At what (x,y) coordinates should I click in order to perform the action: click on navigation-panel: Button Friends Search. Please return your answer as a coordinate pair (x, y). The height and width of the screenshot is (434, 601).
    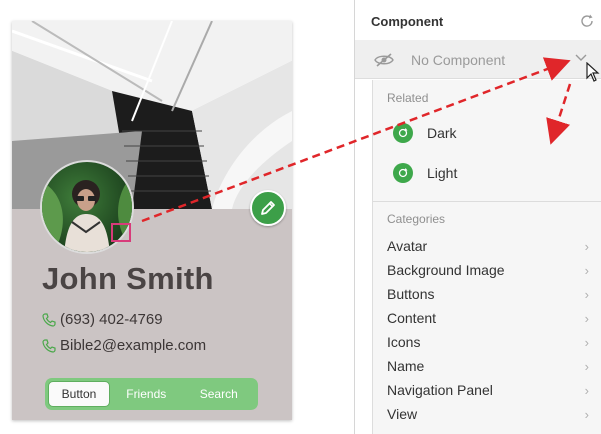
    Looking at the image, I should click on (151, 394).